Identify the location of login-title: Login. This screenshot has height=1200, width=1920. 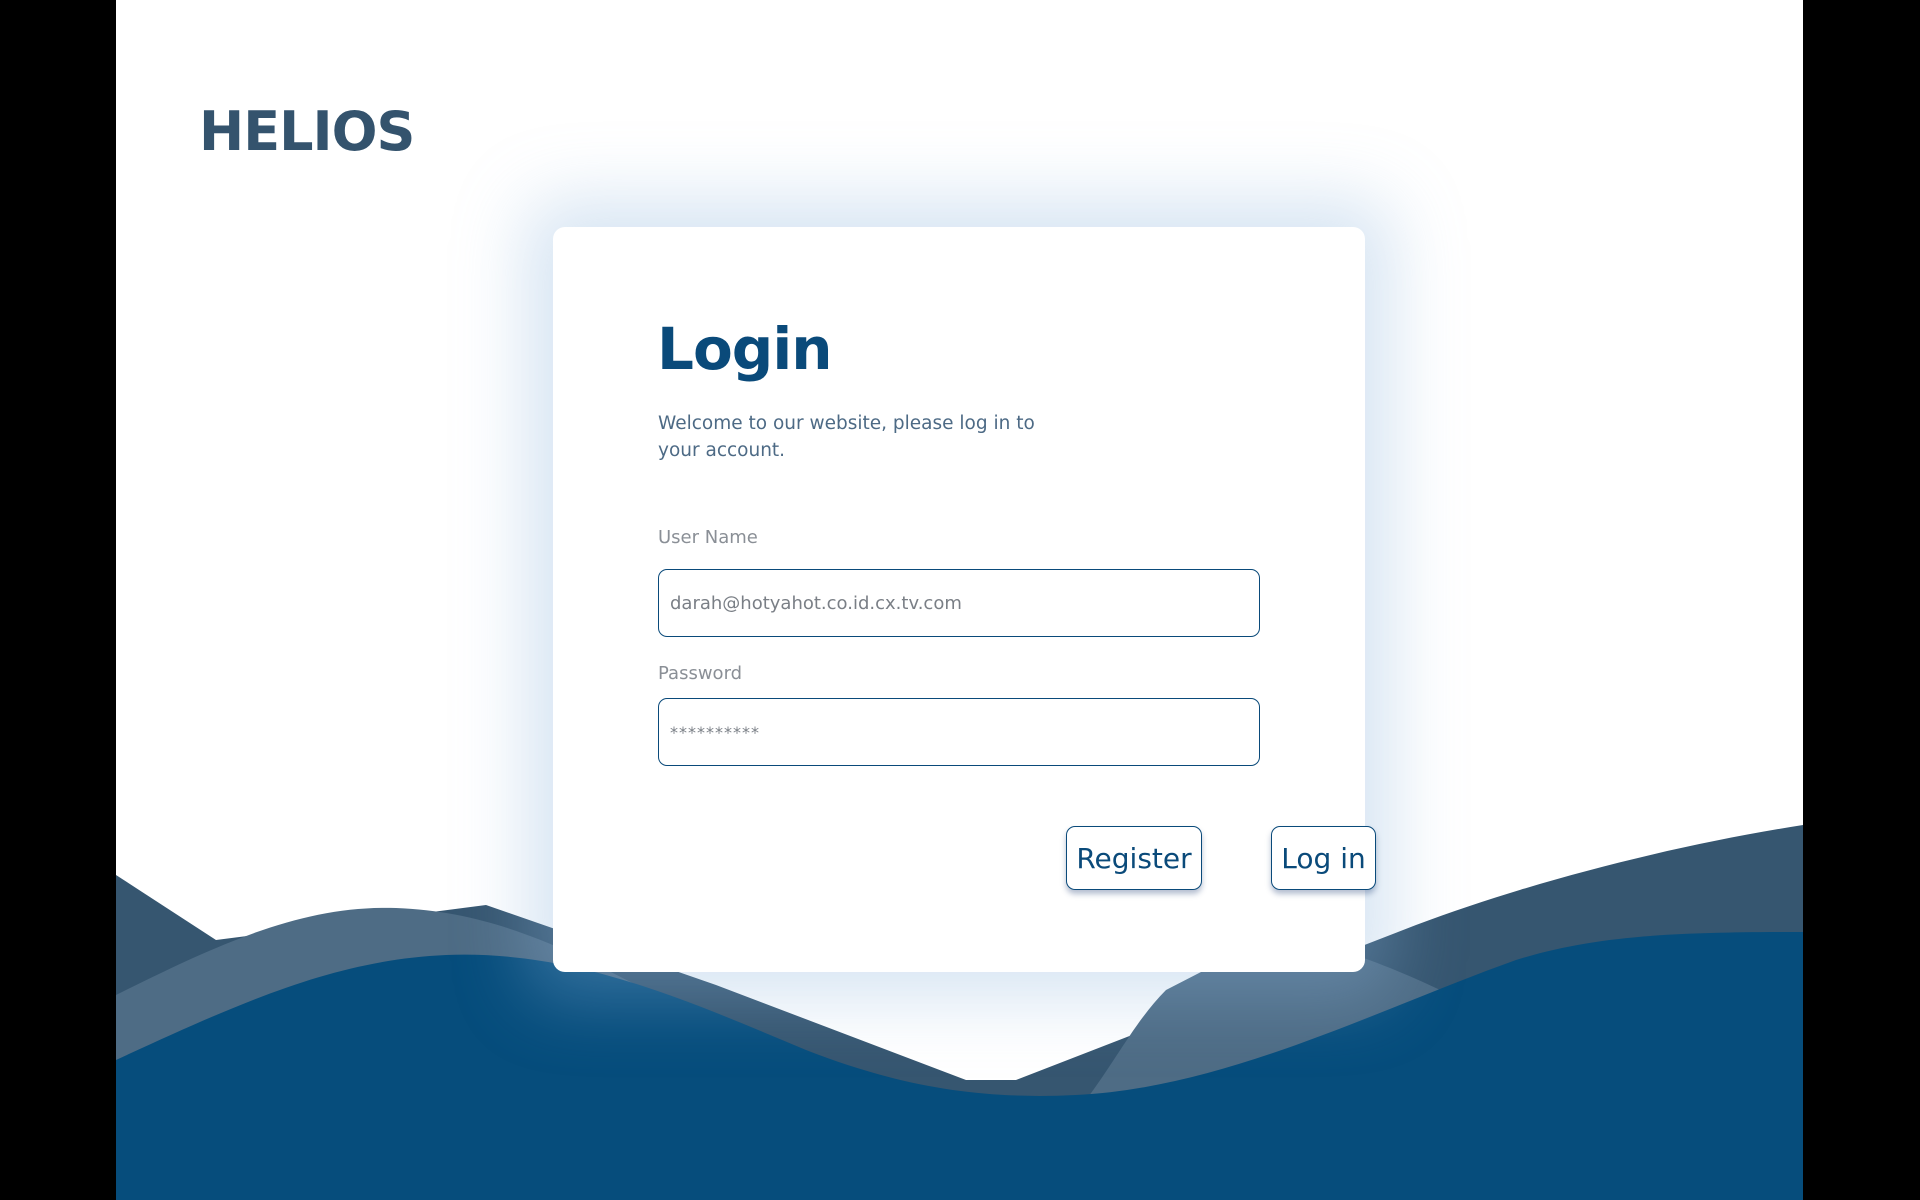
(744, 349).